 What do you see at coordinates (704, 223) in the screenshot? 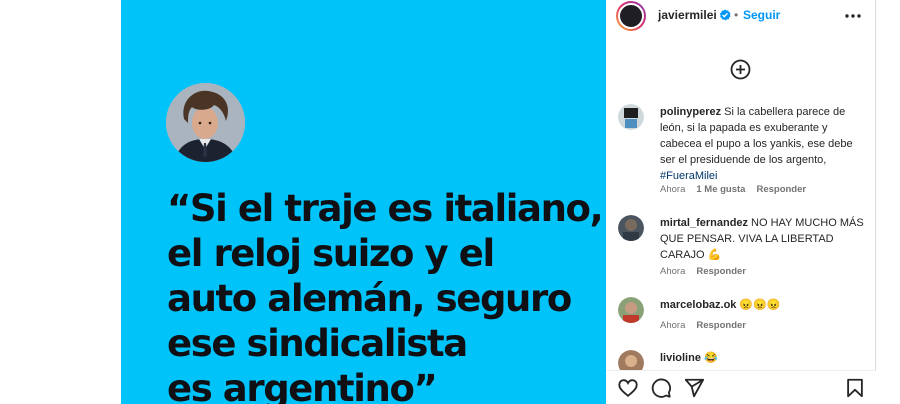
I see `comment-username: mirtal_fernandez` at bounding box center [704, 223].